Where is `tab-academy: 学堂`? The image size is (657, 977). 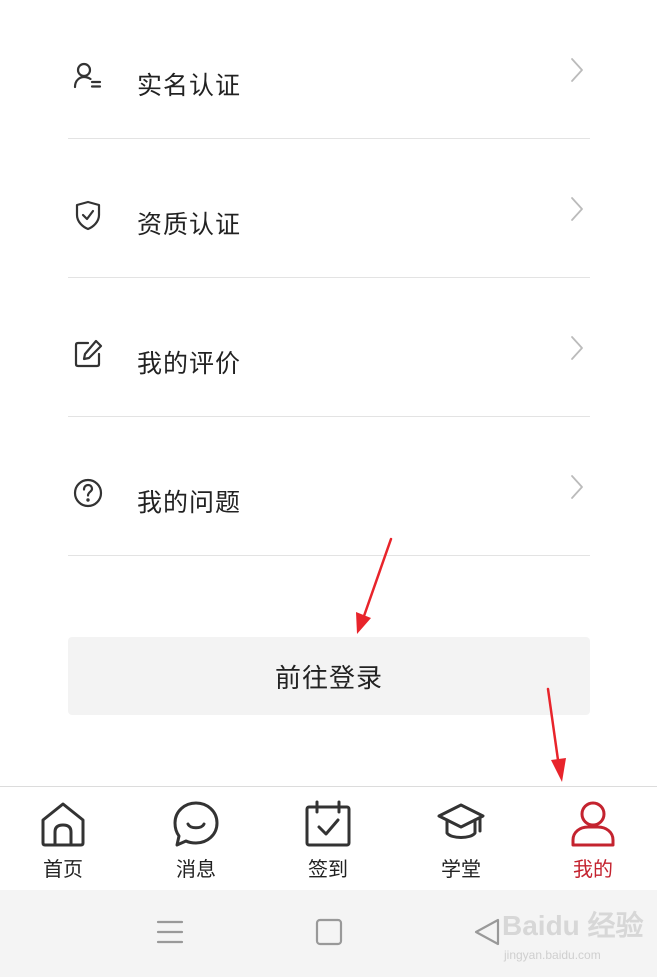 tab-academy: 学堂 is located at coordinates (461, 839).